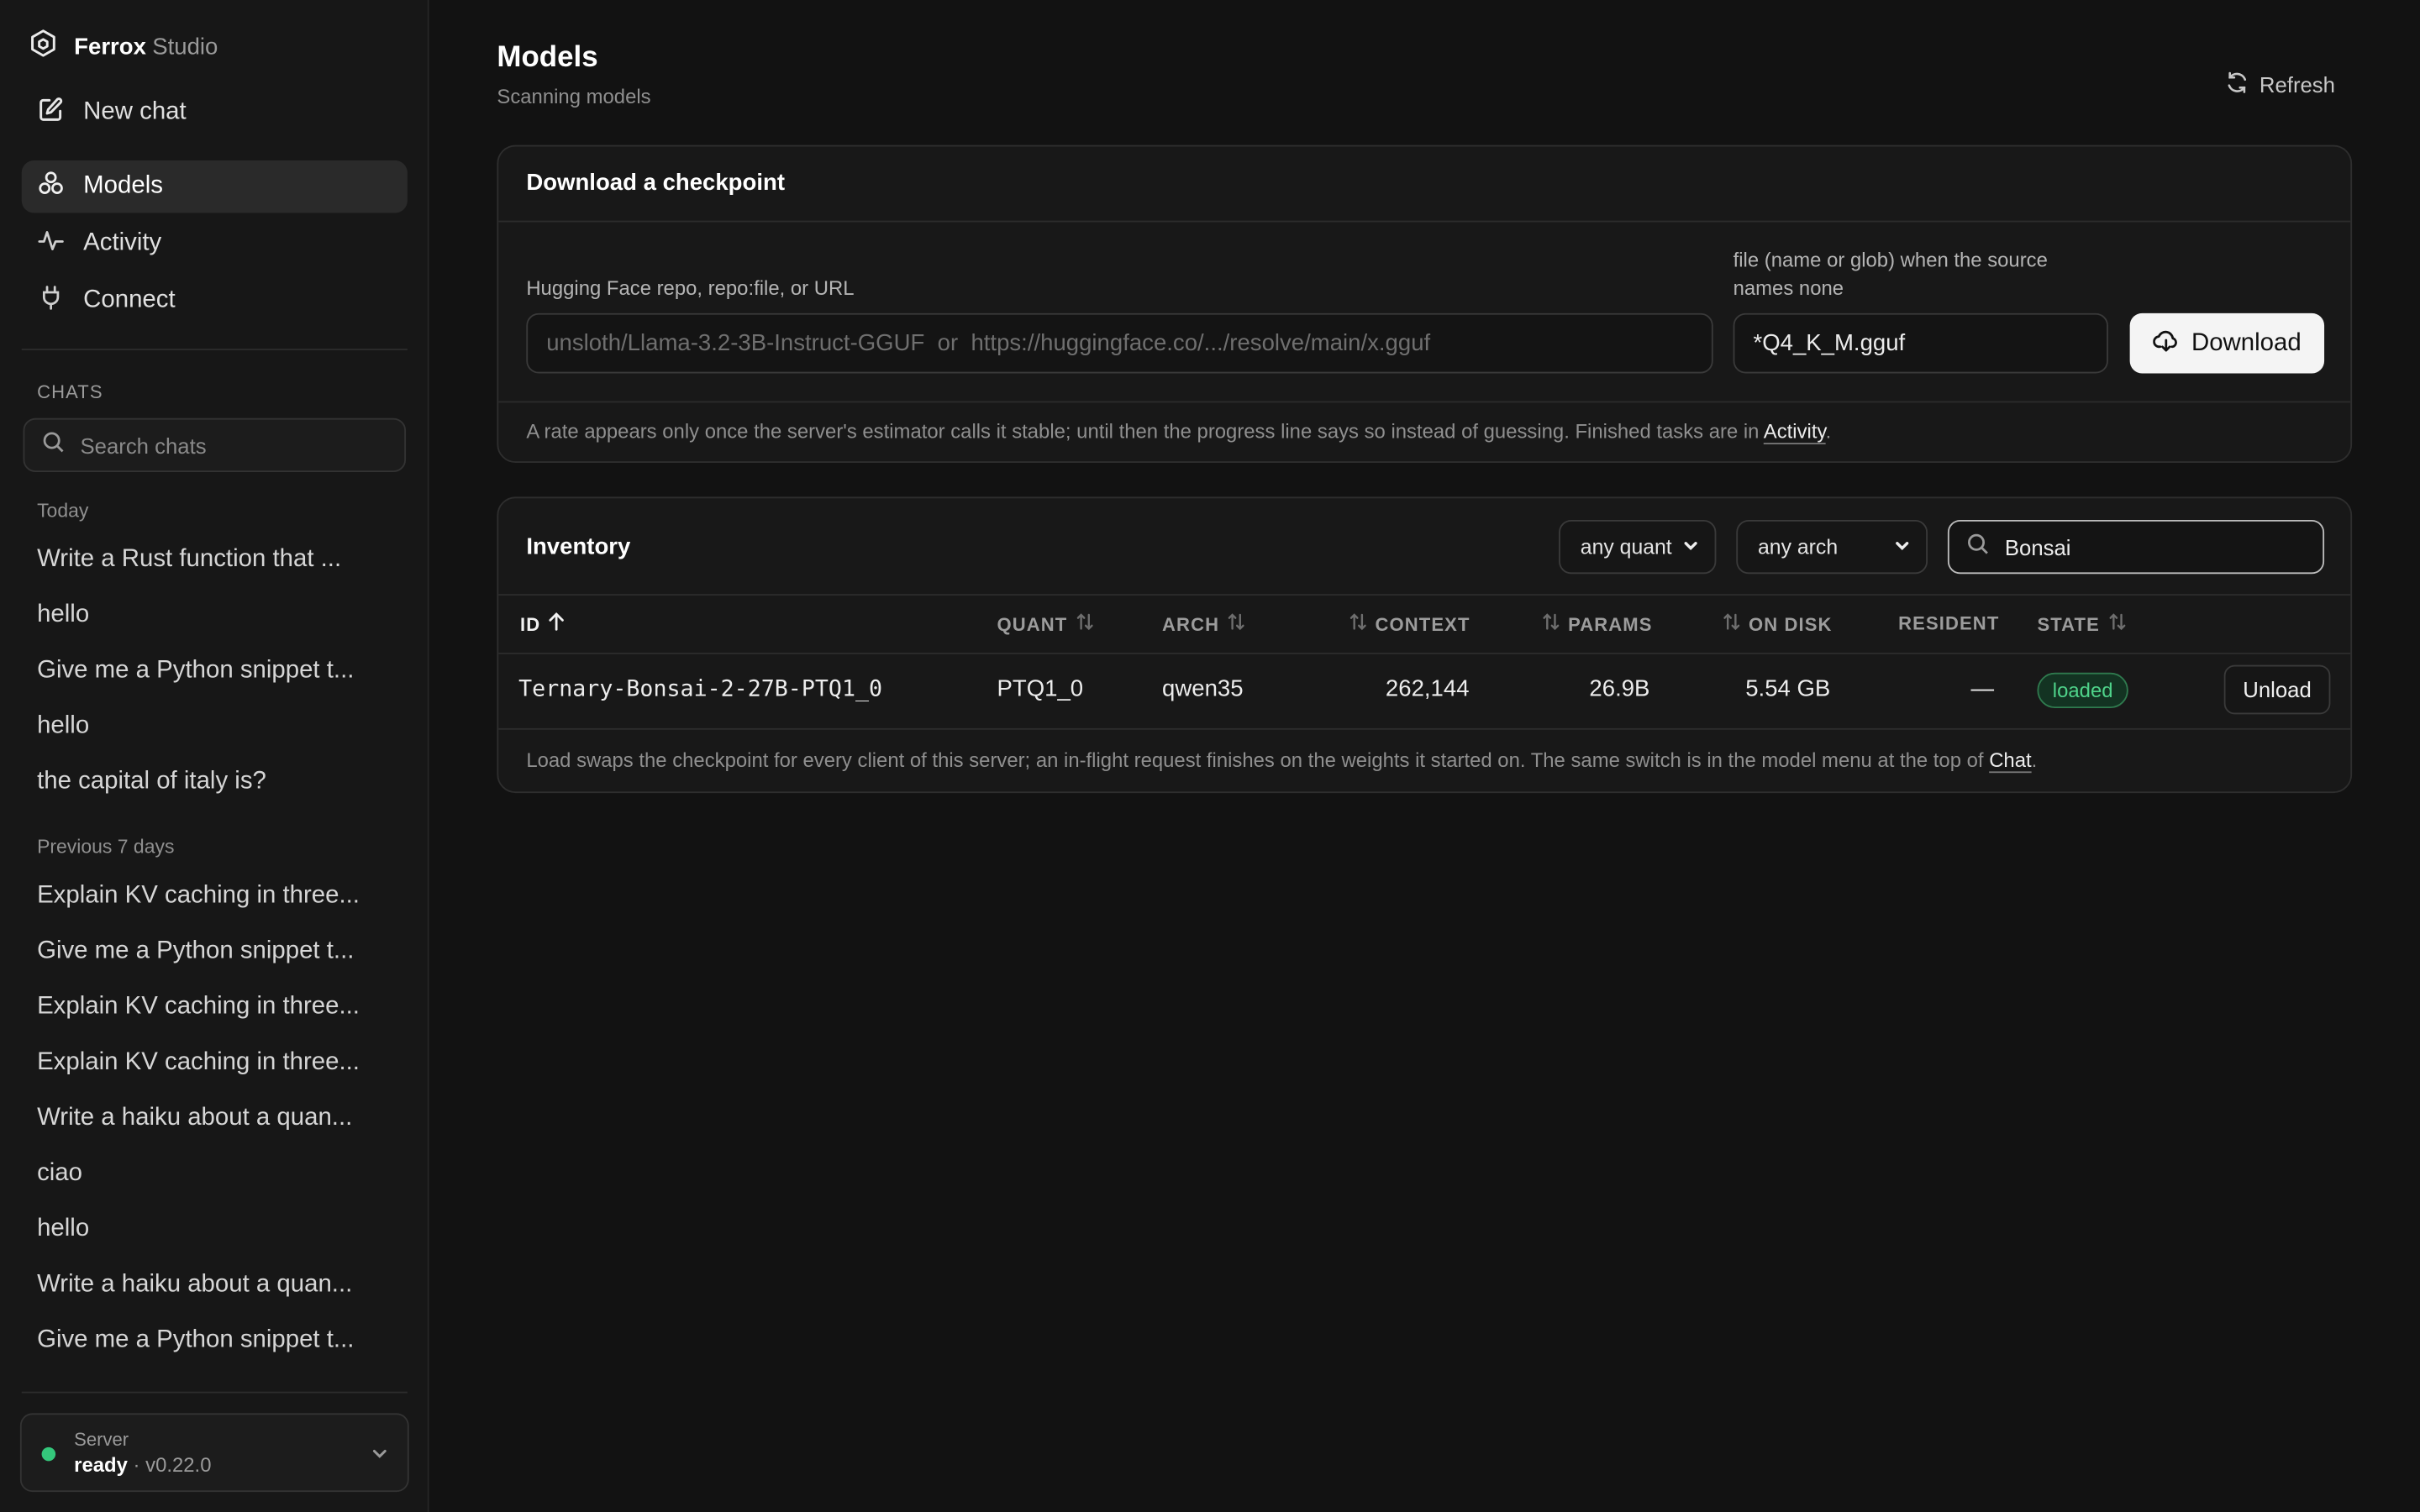 This screenshot has height=1512, width=2420. Describe the element at coordinates (214, 186) in the screenshot. I see `sidebar-item-models: Models` at that location.